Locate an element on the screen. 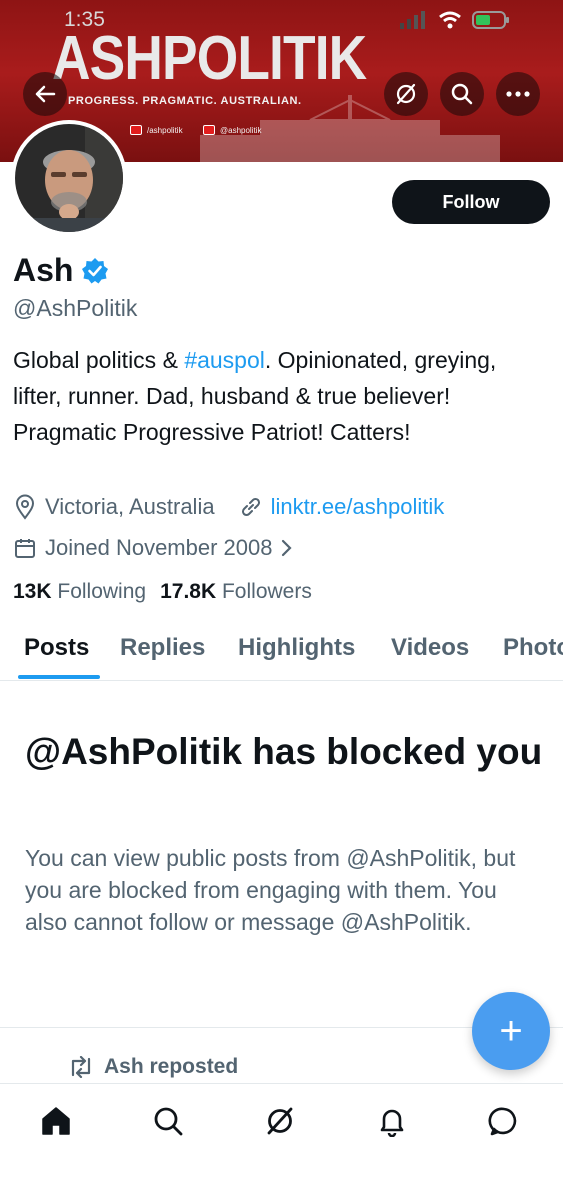 The height and width of the screenshot is (1201, 563). back-button is located at coordinates (45, 94).